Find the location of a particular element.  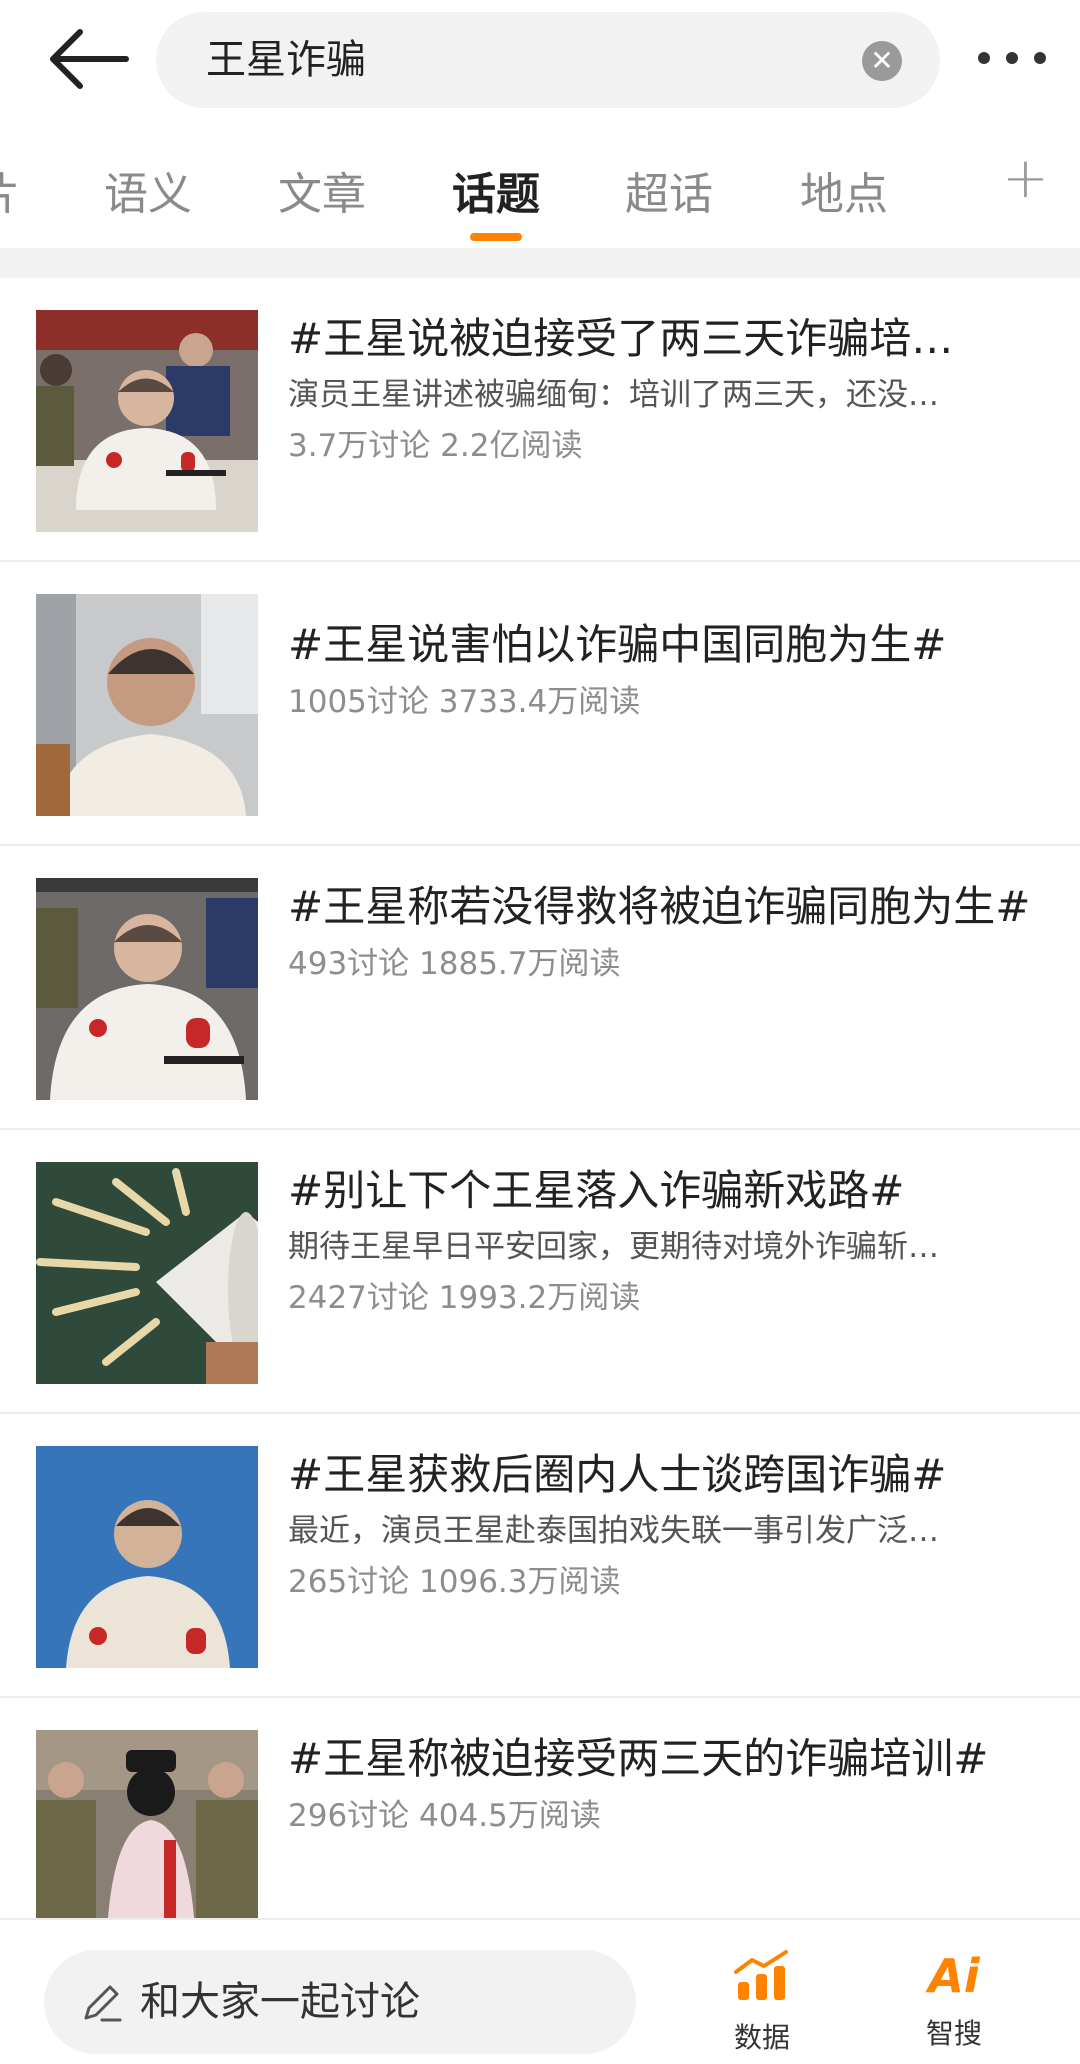

data-button: 数据 is located at coordinates (762, 2002).